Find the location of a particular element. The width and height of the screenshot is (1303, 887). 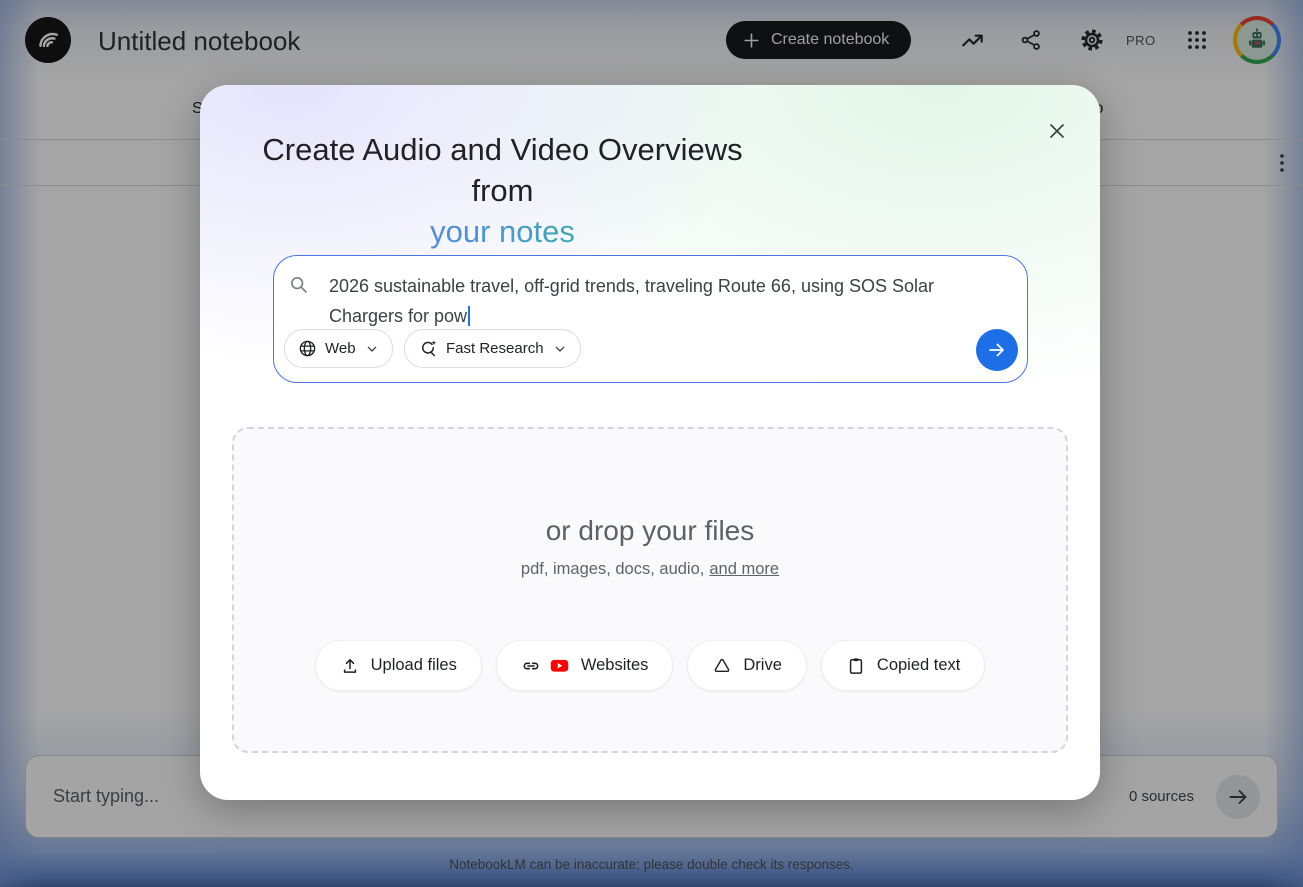

copied-text-button: Copied text is located at coordinates (903, 665).